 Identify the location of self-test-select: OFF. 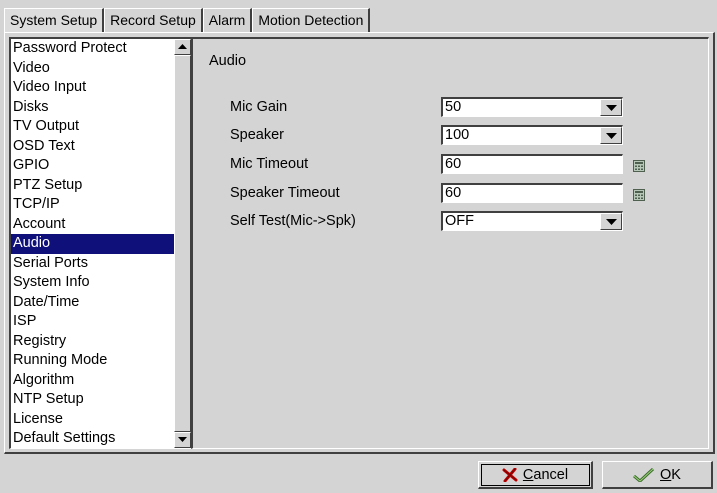
(532, 221).